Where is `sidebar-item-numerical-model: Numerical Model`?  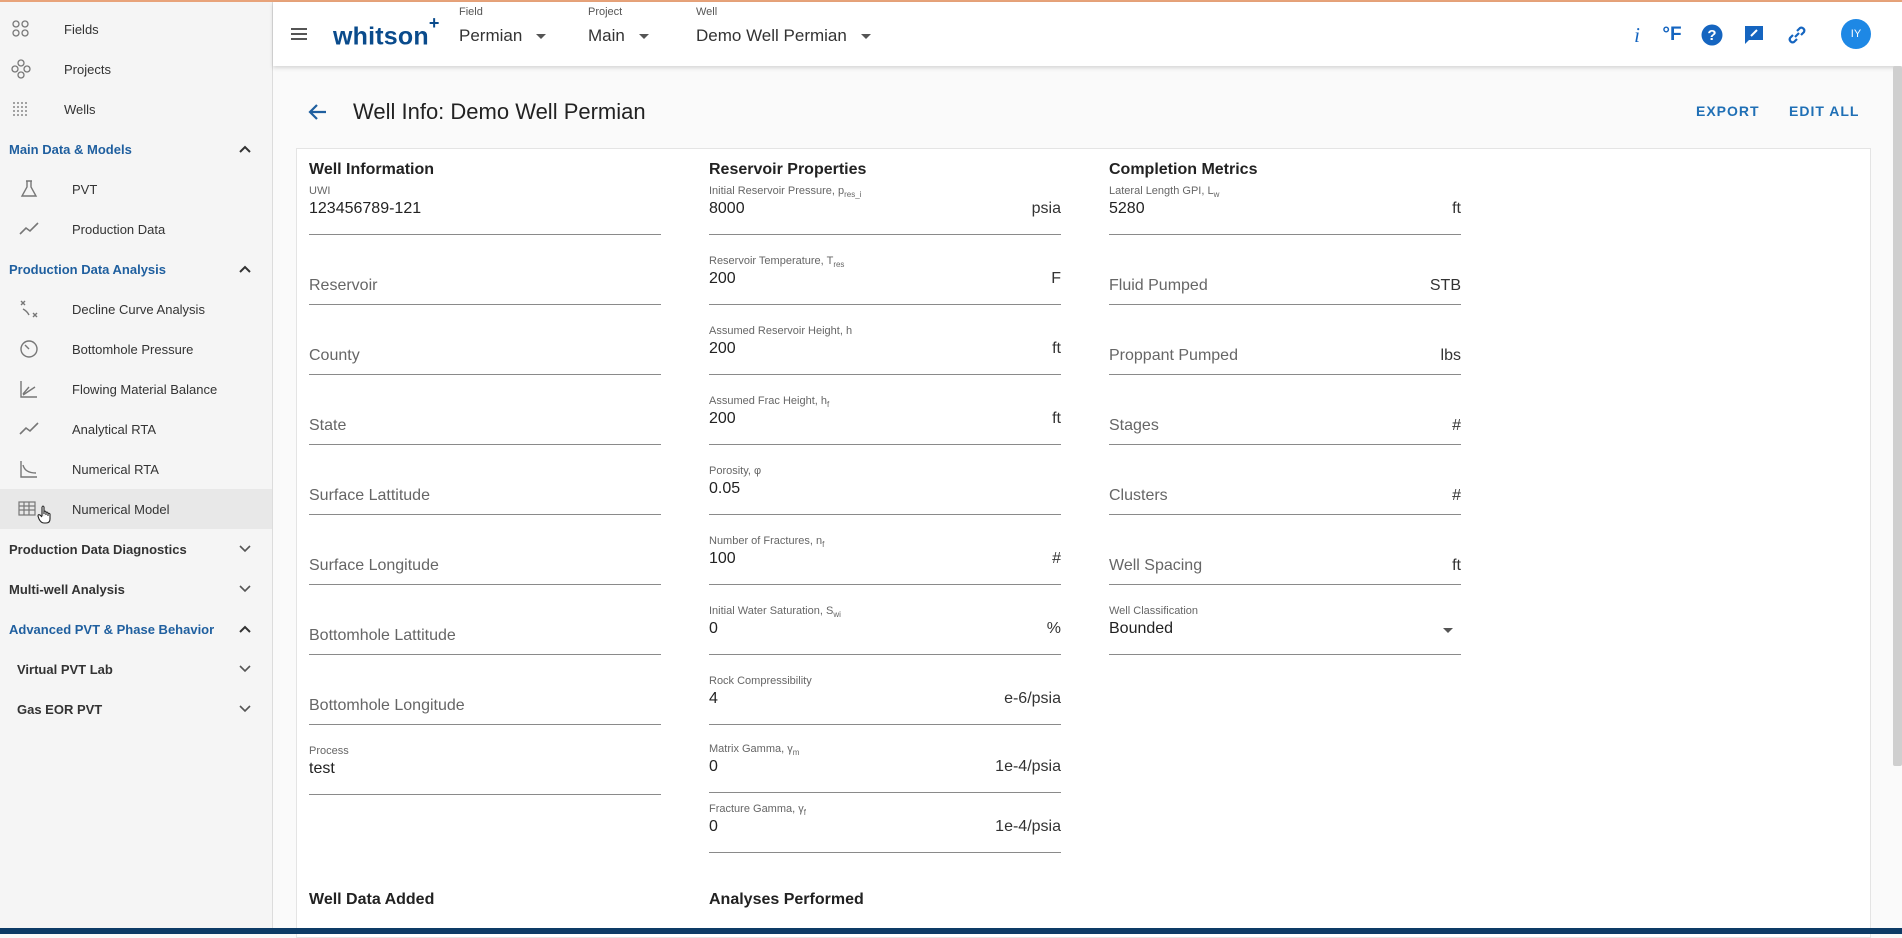
sidebar-item-numerical-model: Numerical Model is located at coordinates (136, 509).